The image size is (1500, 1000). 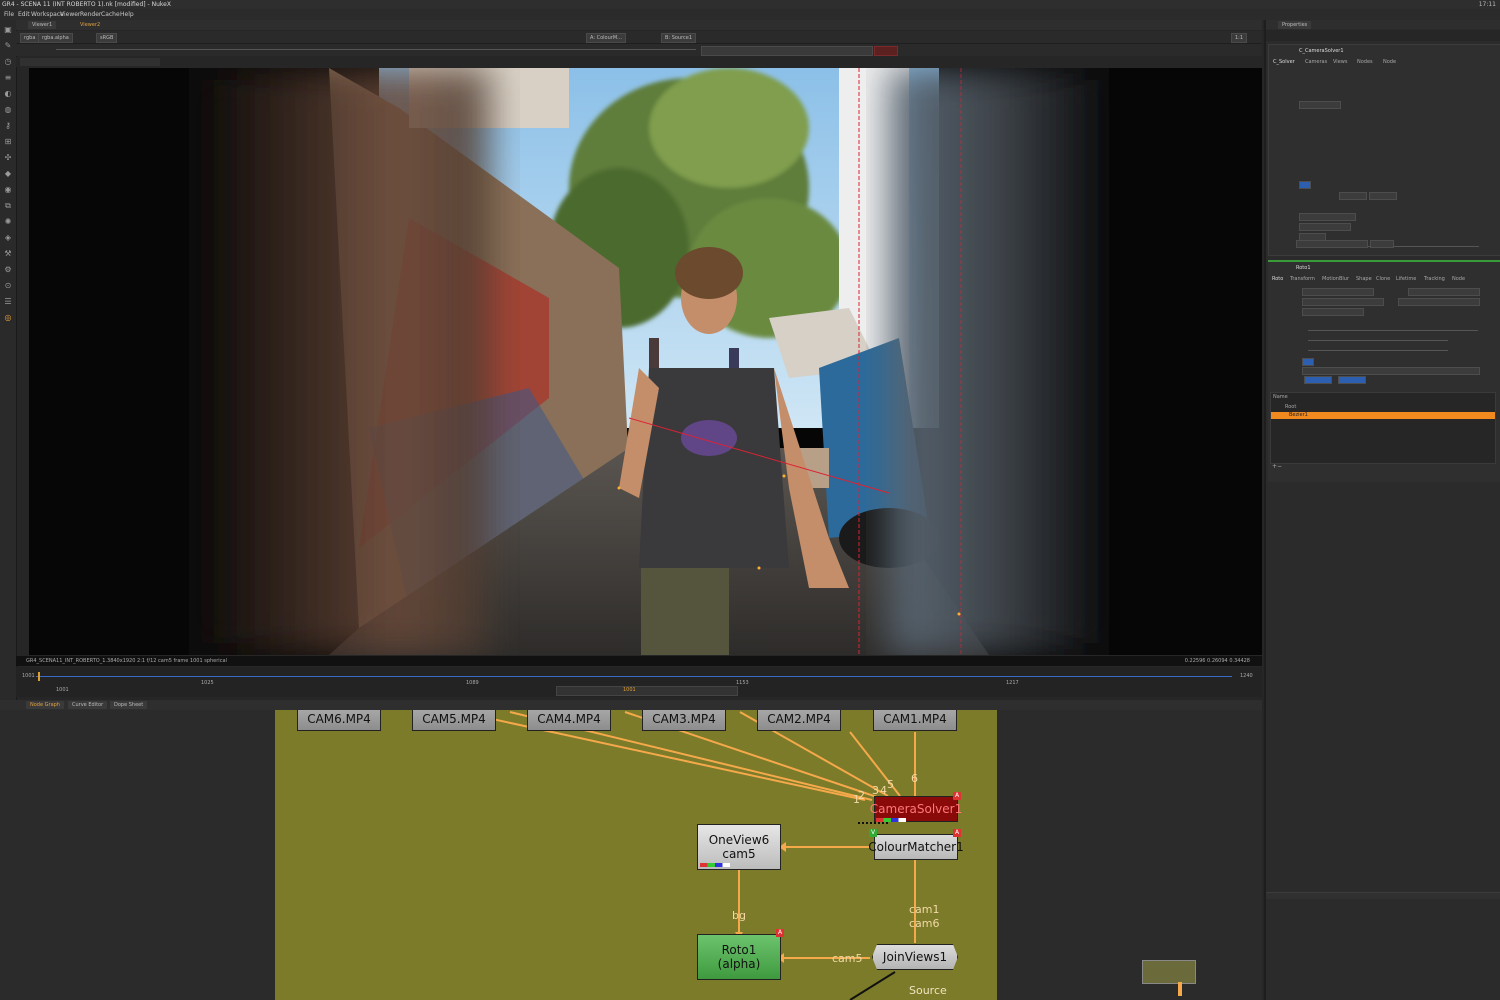 I want to click on read-node-cam5: CAM5.MP4, so click(x=454, y=720).